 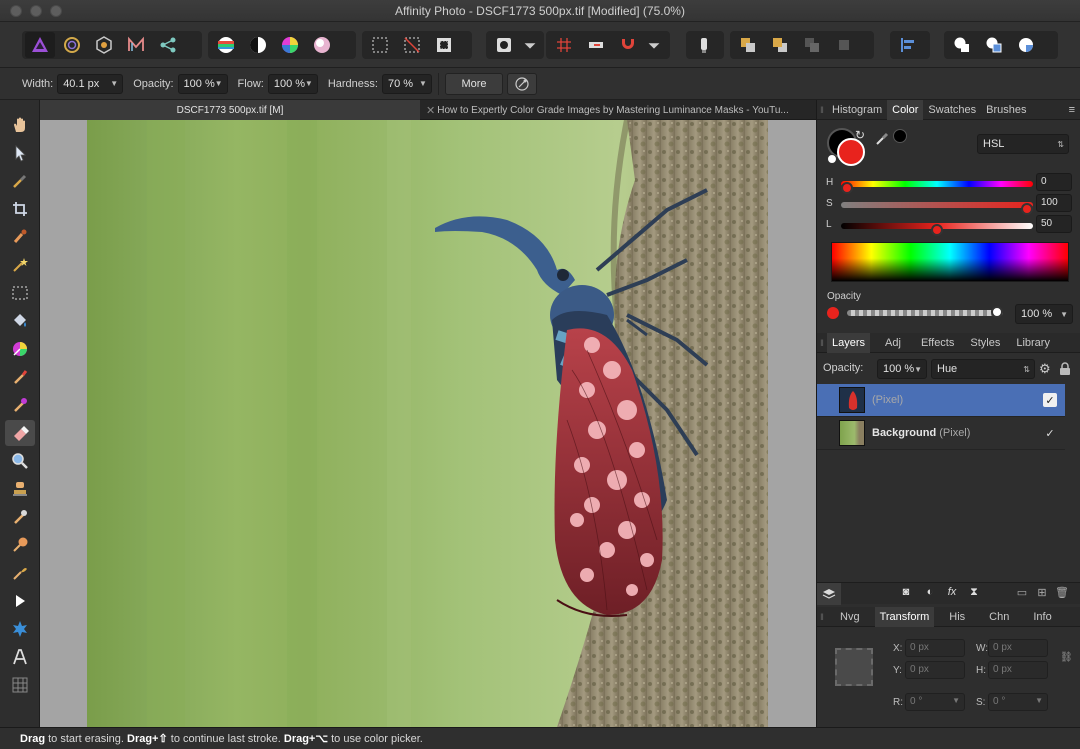 I want to click on adjustment-layer-icon: ◐, so click(x=930, y=594).